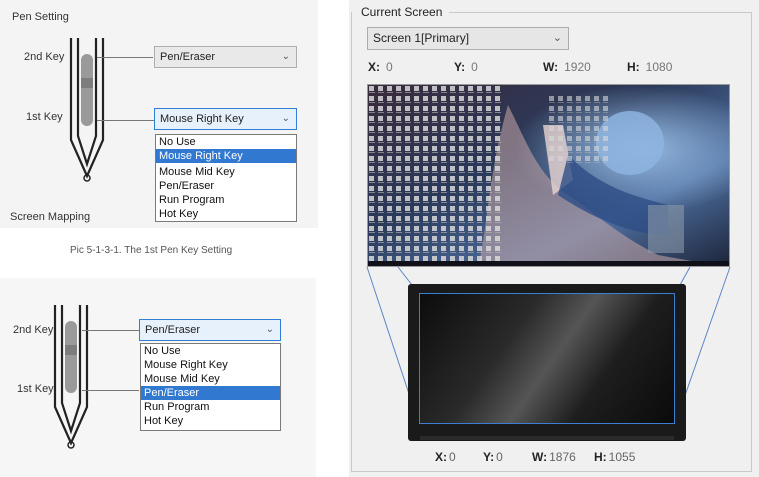 The height and width of the screenshot is (477, 759). Describe the element at coordinates (562, 457) in the screenshot. I see `w-value: 1876` at that location.